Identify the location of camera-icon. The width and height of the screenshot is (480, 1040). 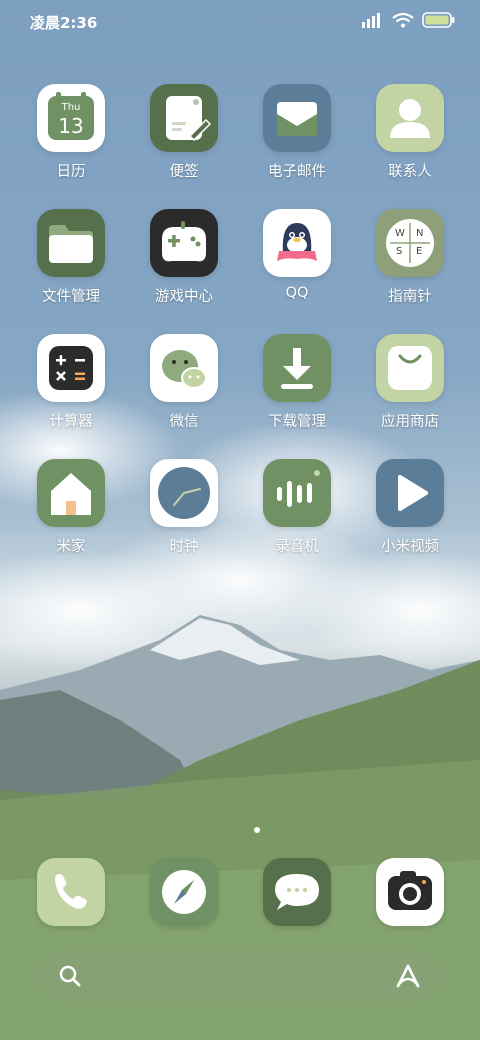
(410, 890).